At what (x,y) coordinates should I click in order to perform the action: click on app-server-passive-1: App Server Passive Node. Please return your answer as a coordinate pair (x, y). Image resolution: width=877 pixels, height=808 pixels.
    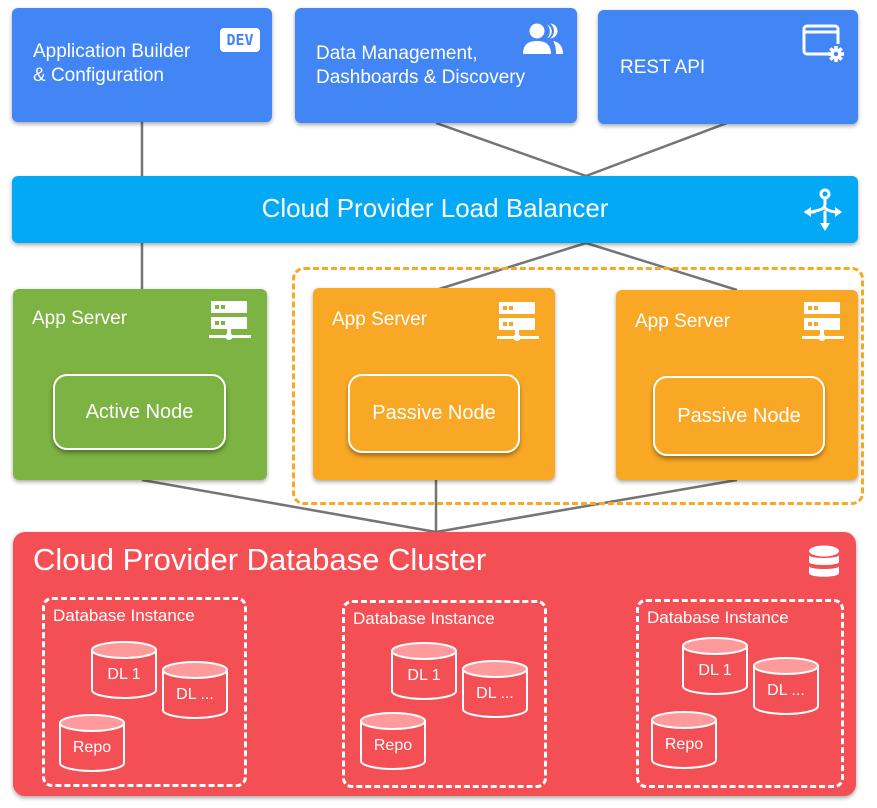
    Looking at the image, I should click on (434, 384).